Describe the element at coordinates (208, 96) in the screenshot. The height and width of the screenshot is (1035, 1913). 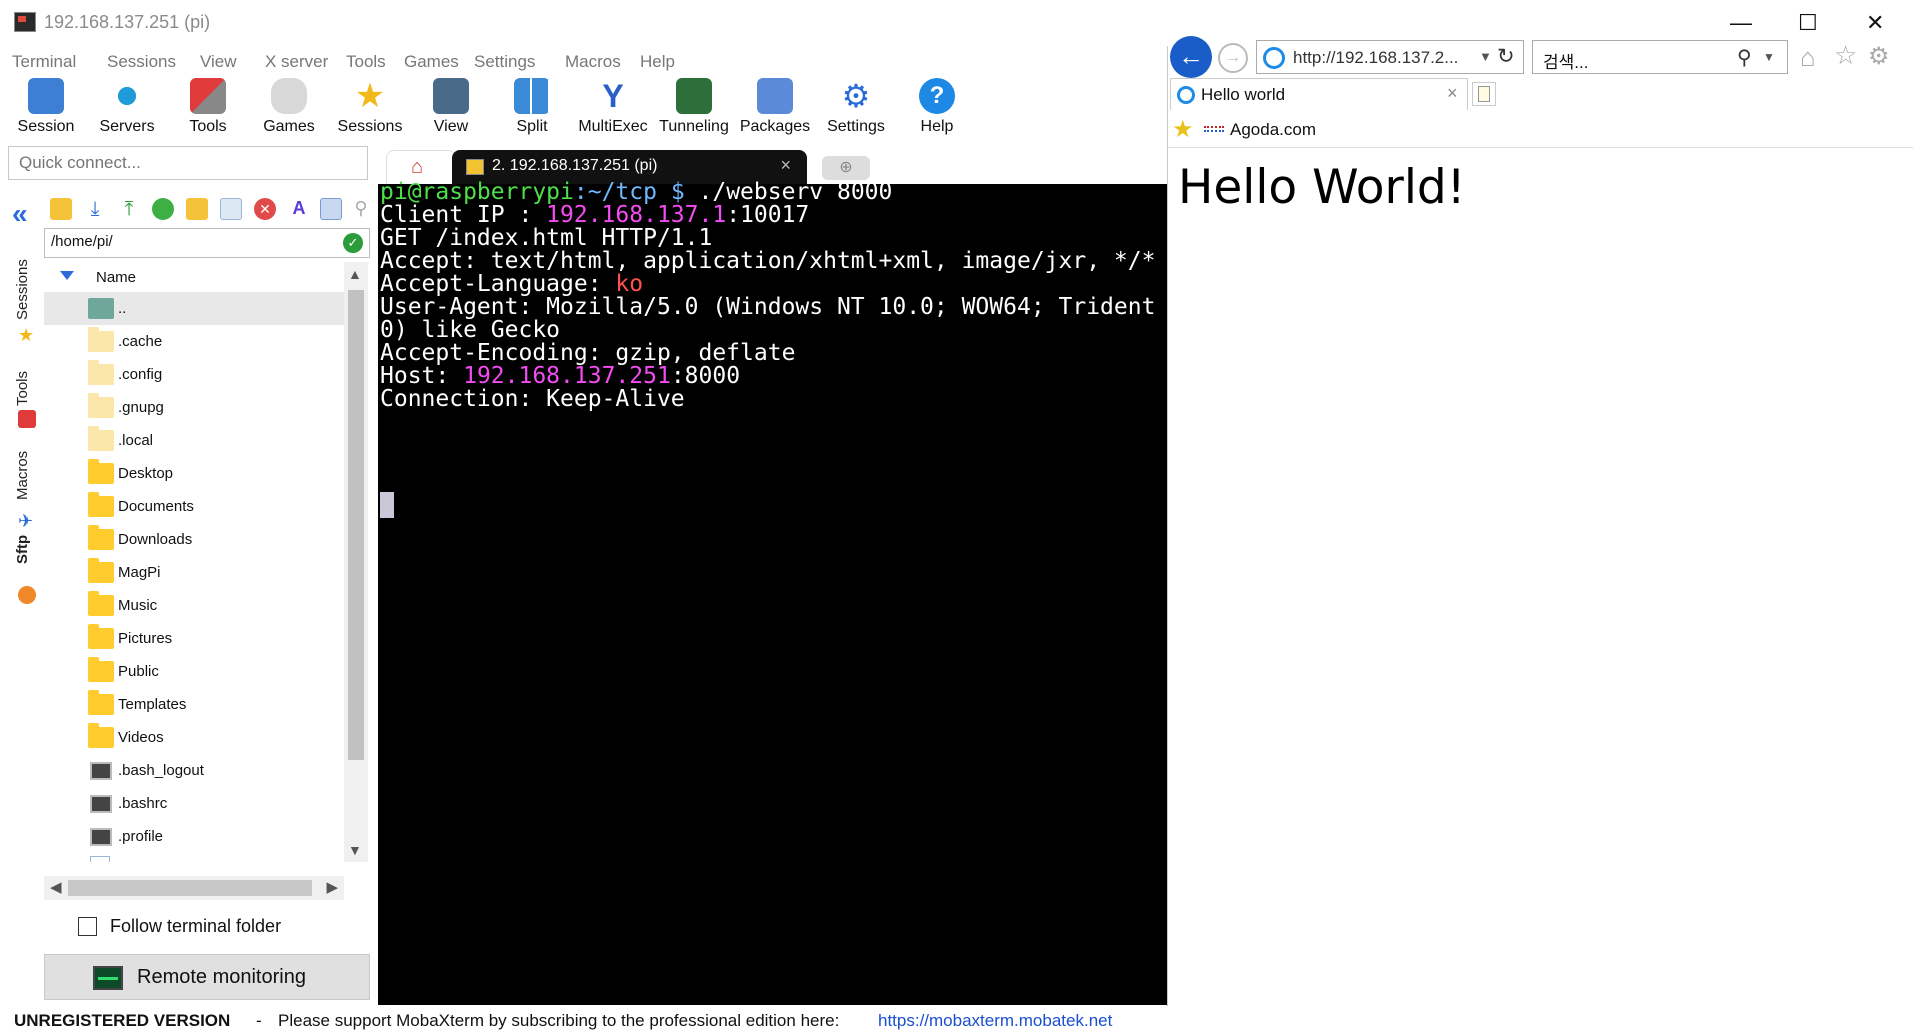
I see `tools-icon` at that location.